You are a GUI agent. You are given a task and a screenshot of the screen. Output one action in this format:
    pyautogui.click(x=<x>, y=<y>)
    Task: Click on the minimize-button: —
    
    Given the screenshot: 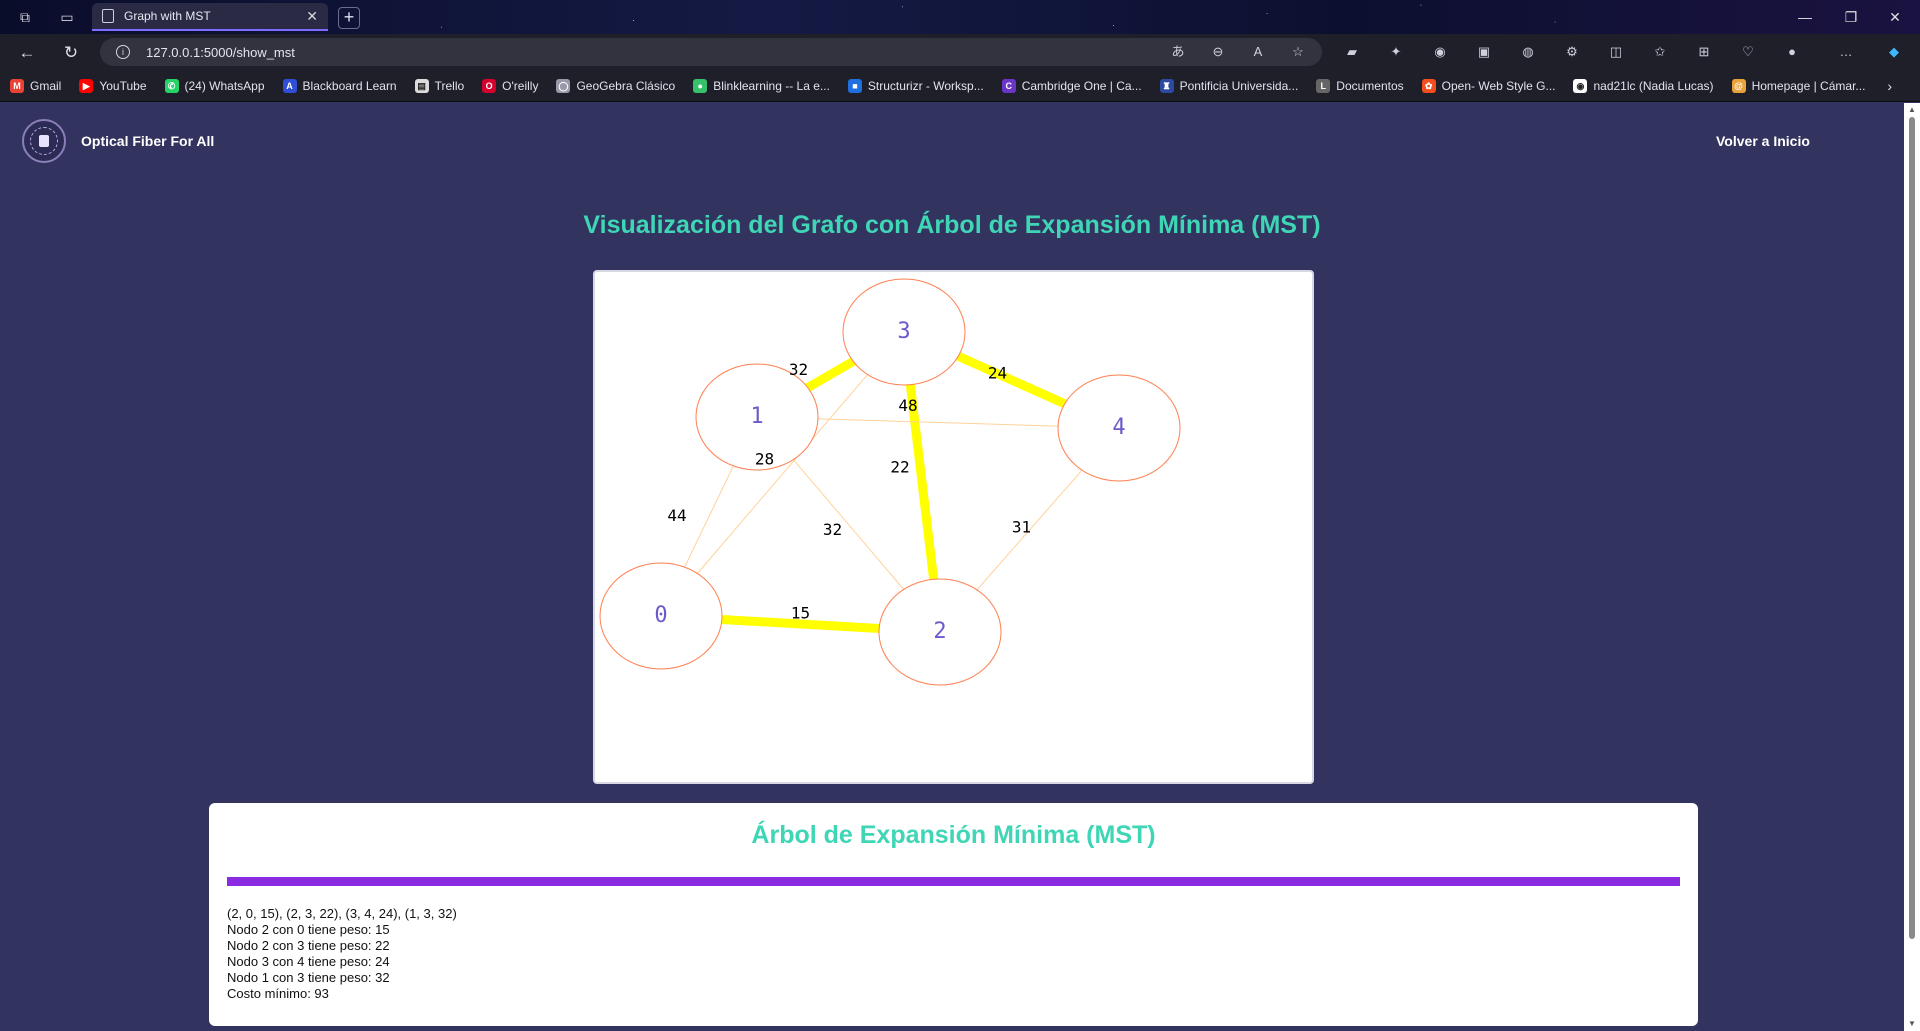 What is the action you would take?
    pyautogui.click(x=1805, y=17)
    